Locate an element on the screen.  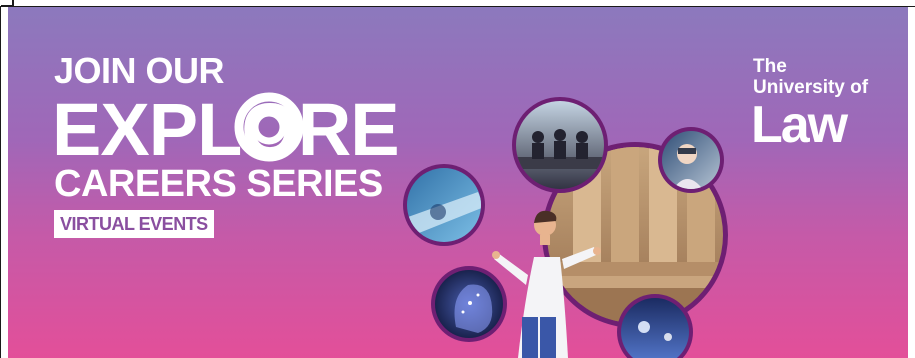
frame-left-border is located at coordinates (0, 182).